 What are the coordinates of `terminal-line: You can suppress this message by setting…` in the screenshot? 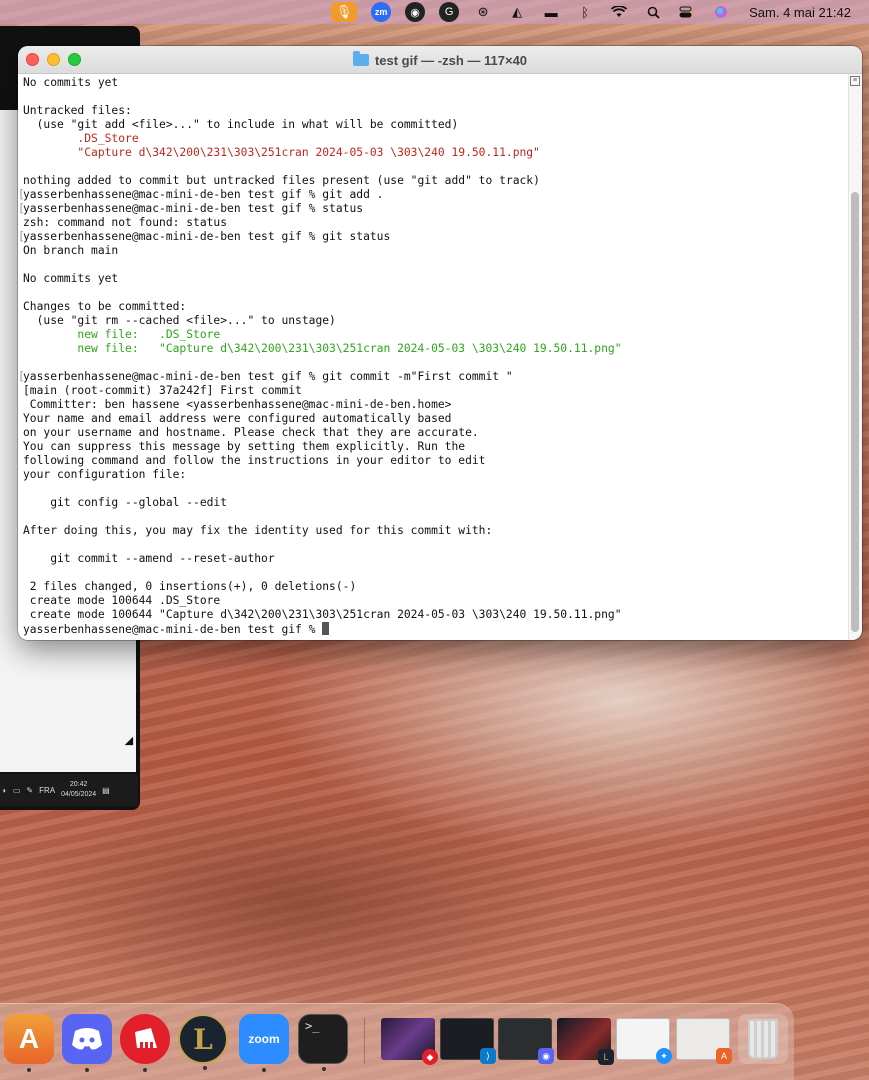 It's located at (244, 446).